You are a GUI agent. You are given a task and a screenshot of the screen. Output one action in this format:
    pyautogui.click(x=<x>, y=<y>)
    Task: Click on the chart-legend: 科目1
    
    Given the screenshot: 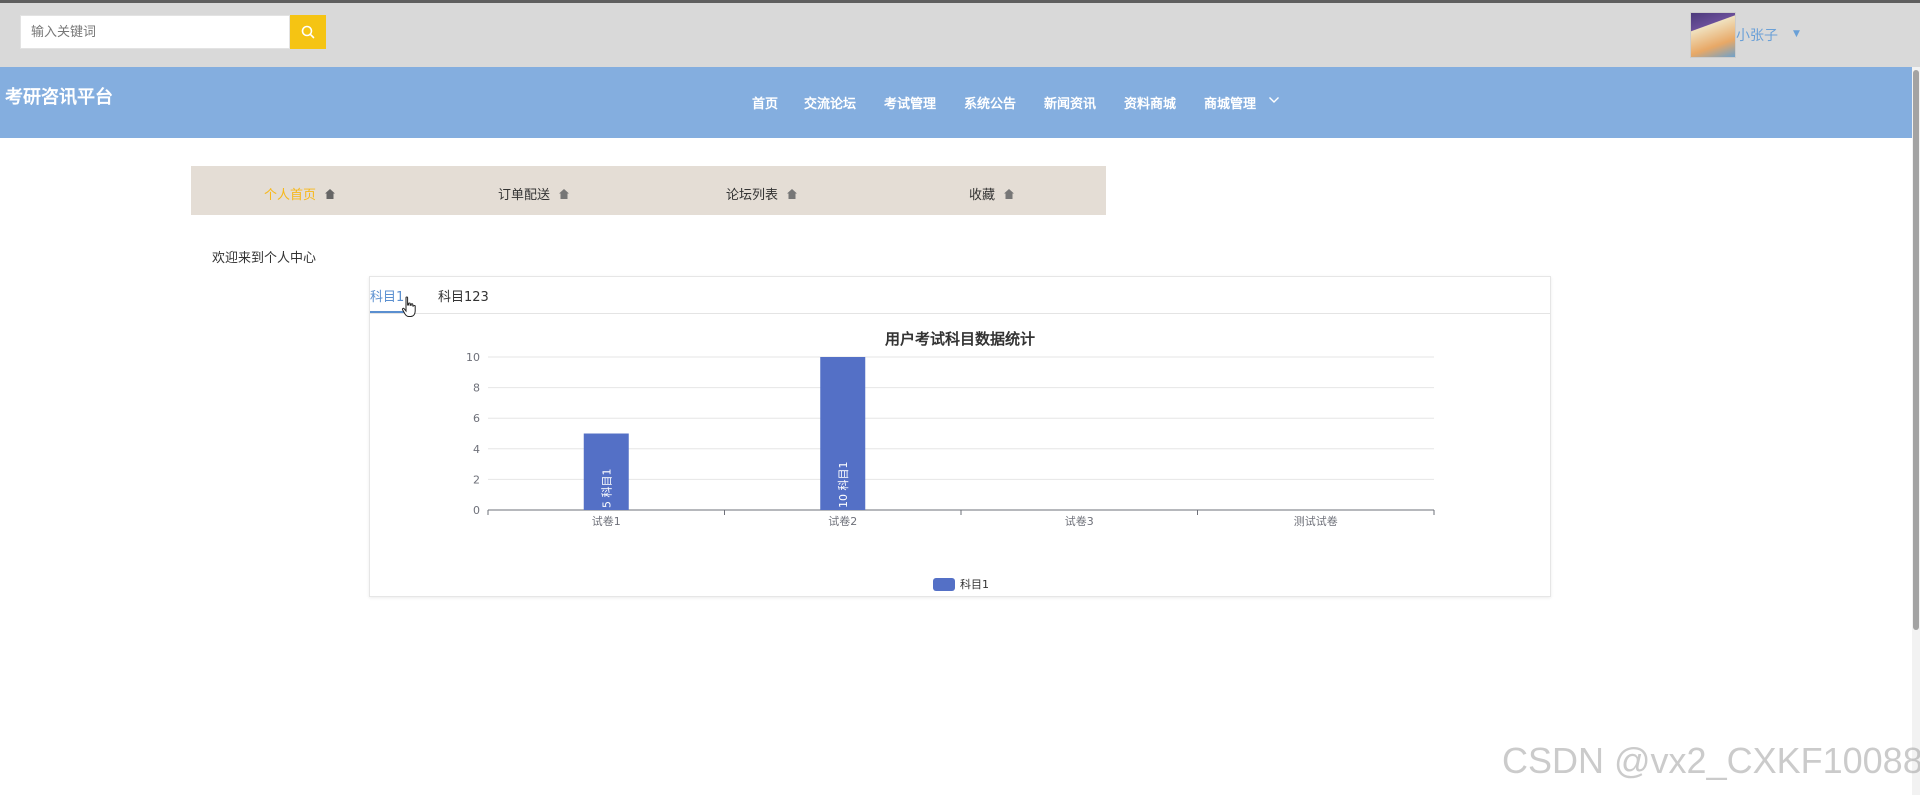 What is the action you would take?
    pyautogui.click(x=961, y=584)
    